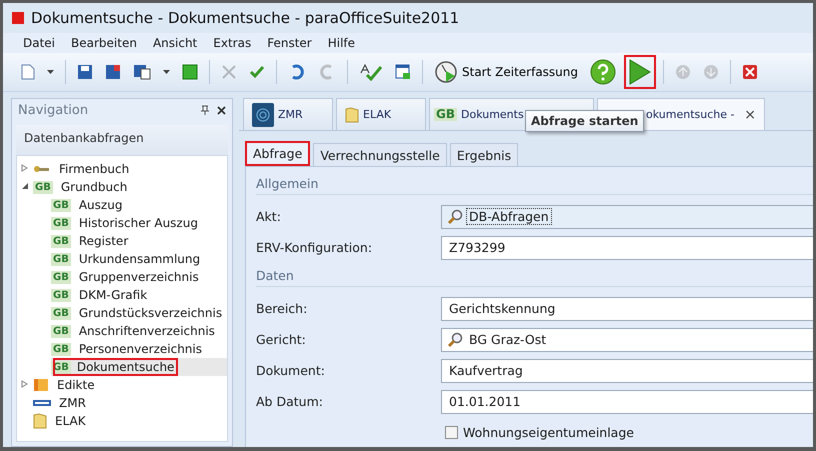  What do you see at coordinates (290, 401) in the screenshot?
I see `field-label: Ab Datum:` at bounding box center [290, 401].